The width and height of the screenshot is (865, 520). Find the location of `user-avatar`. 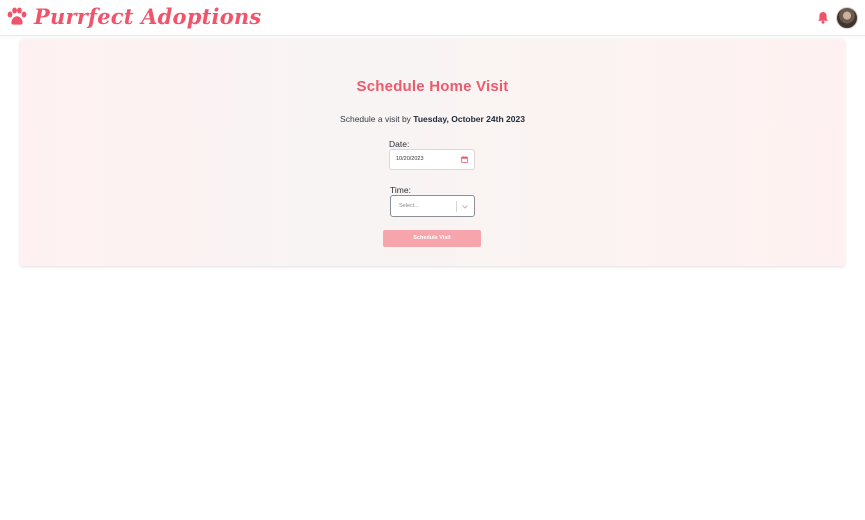

user-avatar is located at coordinates (847, 18).